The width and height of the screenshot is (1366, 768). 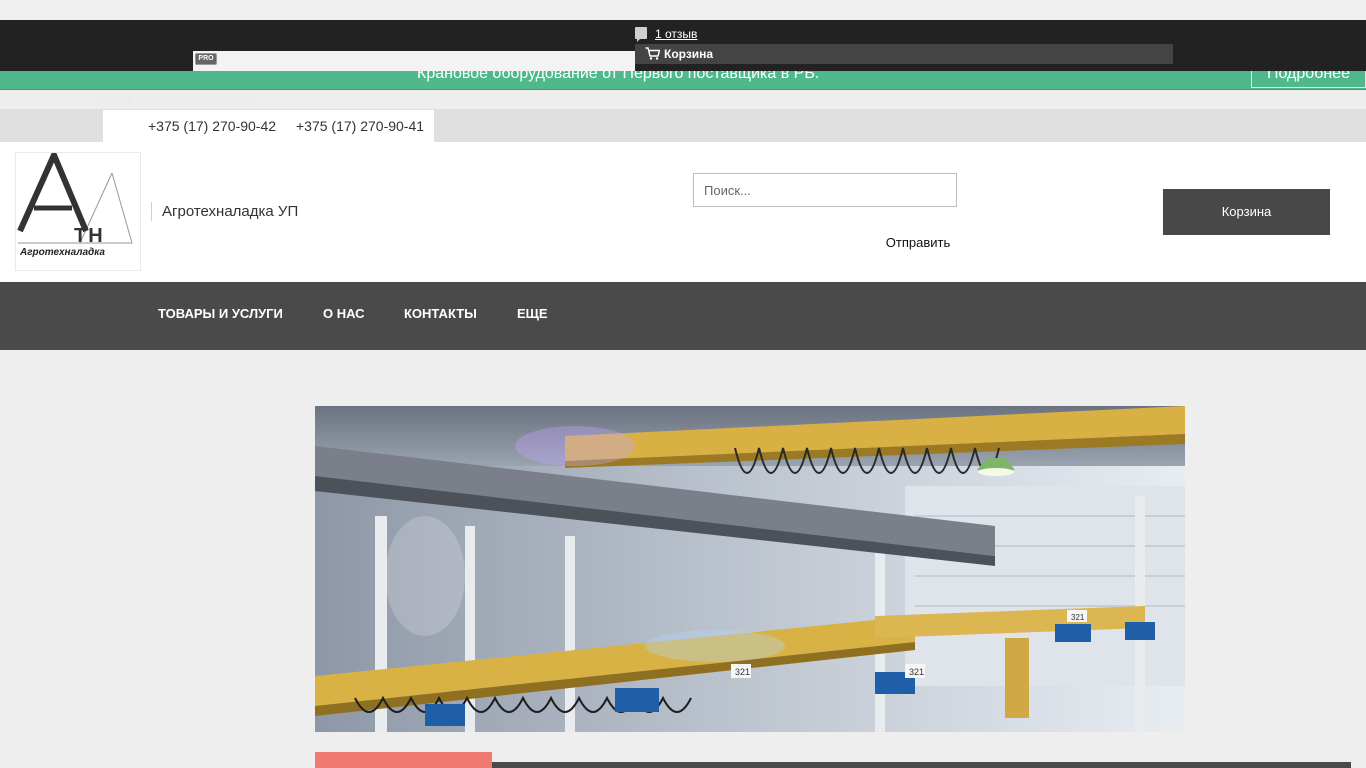 I want to click on nav-item-more: ЕЩЕ, so click(x=532, y=313).